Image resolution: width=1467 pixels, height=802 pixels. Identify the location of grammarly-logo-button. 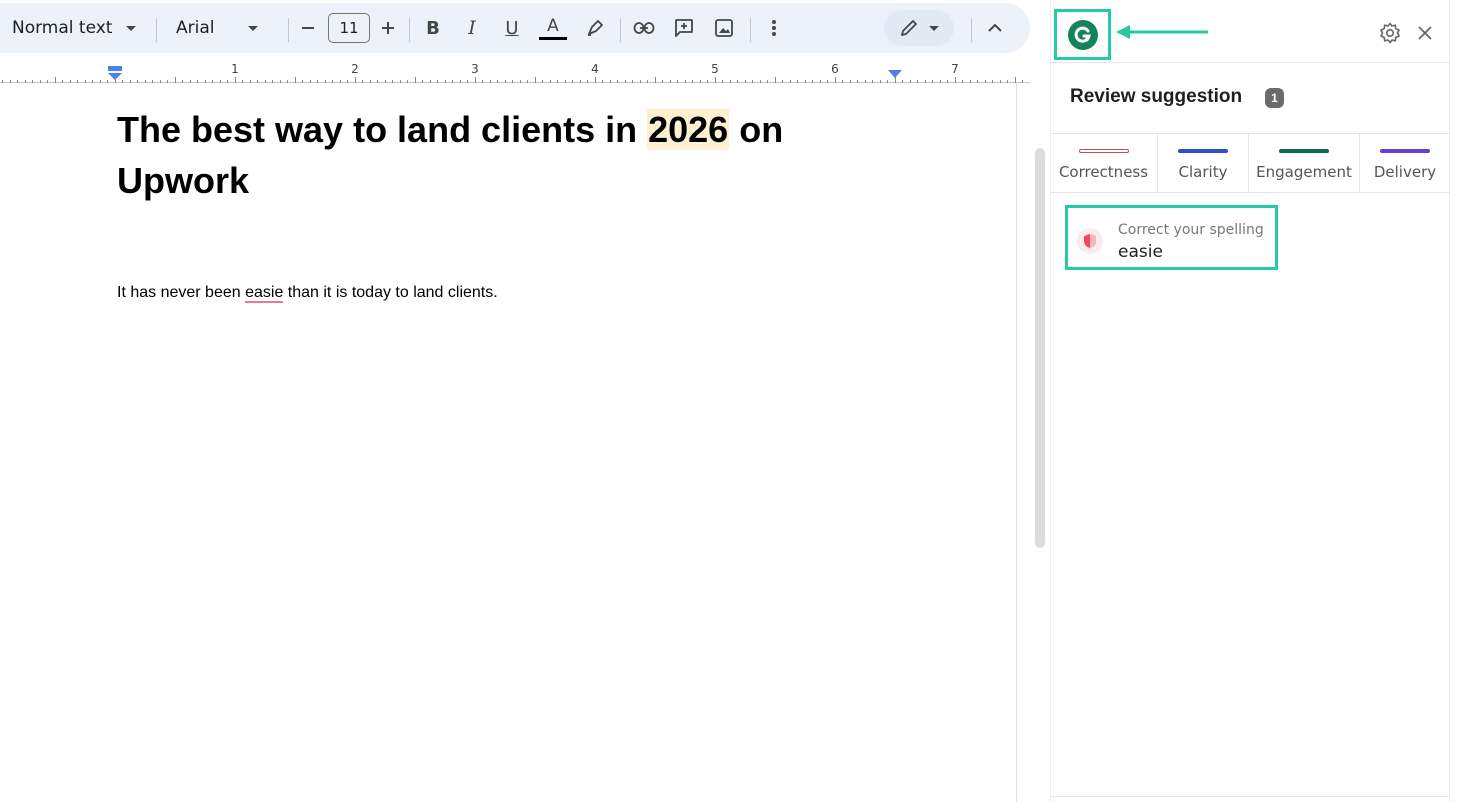
(1082, 34).